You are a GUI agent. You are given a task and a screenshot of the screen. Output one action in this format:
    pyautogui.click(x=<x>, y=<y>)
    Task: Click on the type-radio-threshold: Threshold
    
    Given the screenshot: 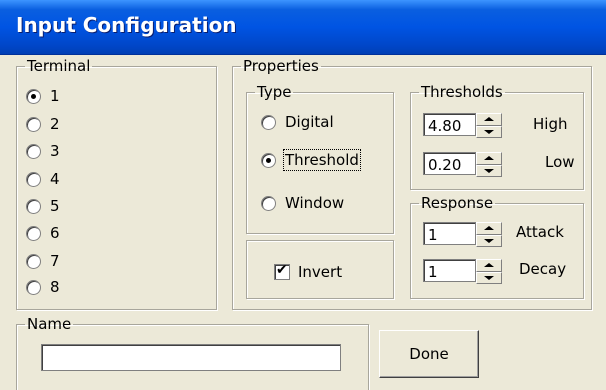 What is the action you would take?
    pyautogui.click(x=311, y=160)
    